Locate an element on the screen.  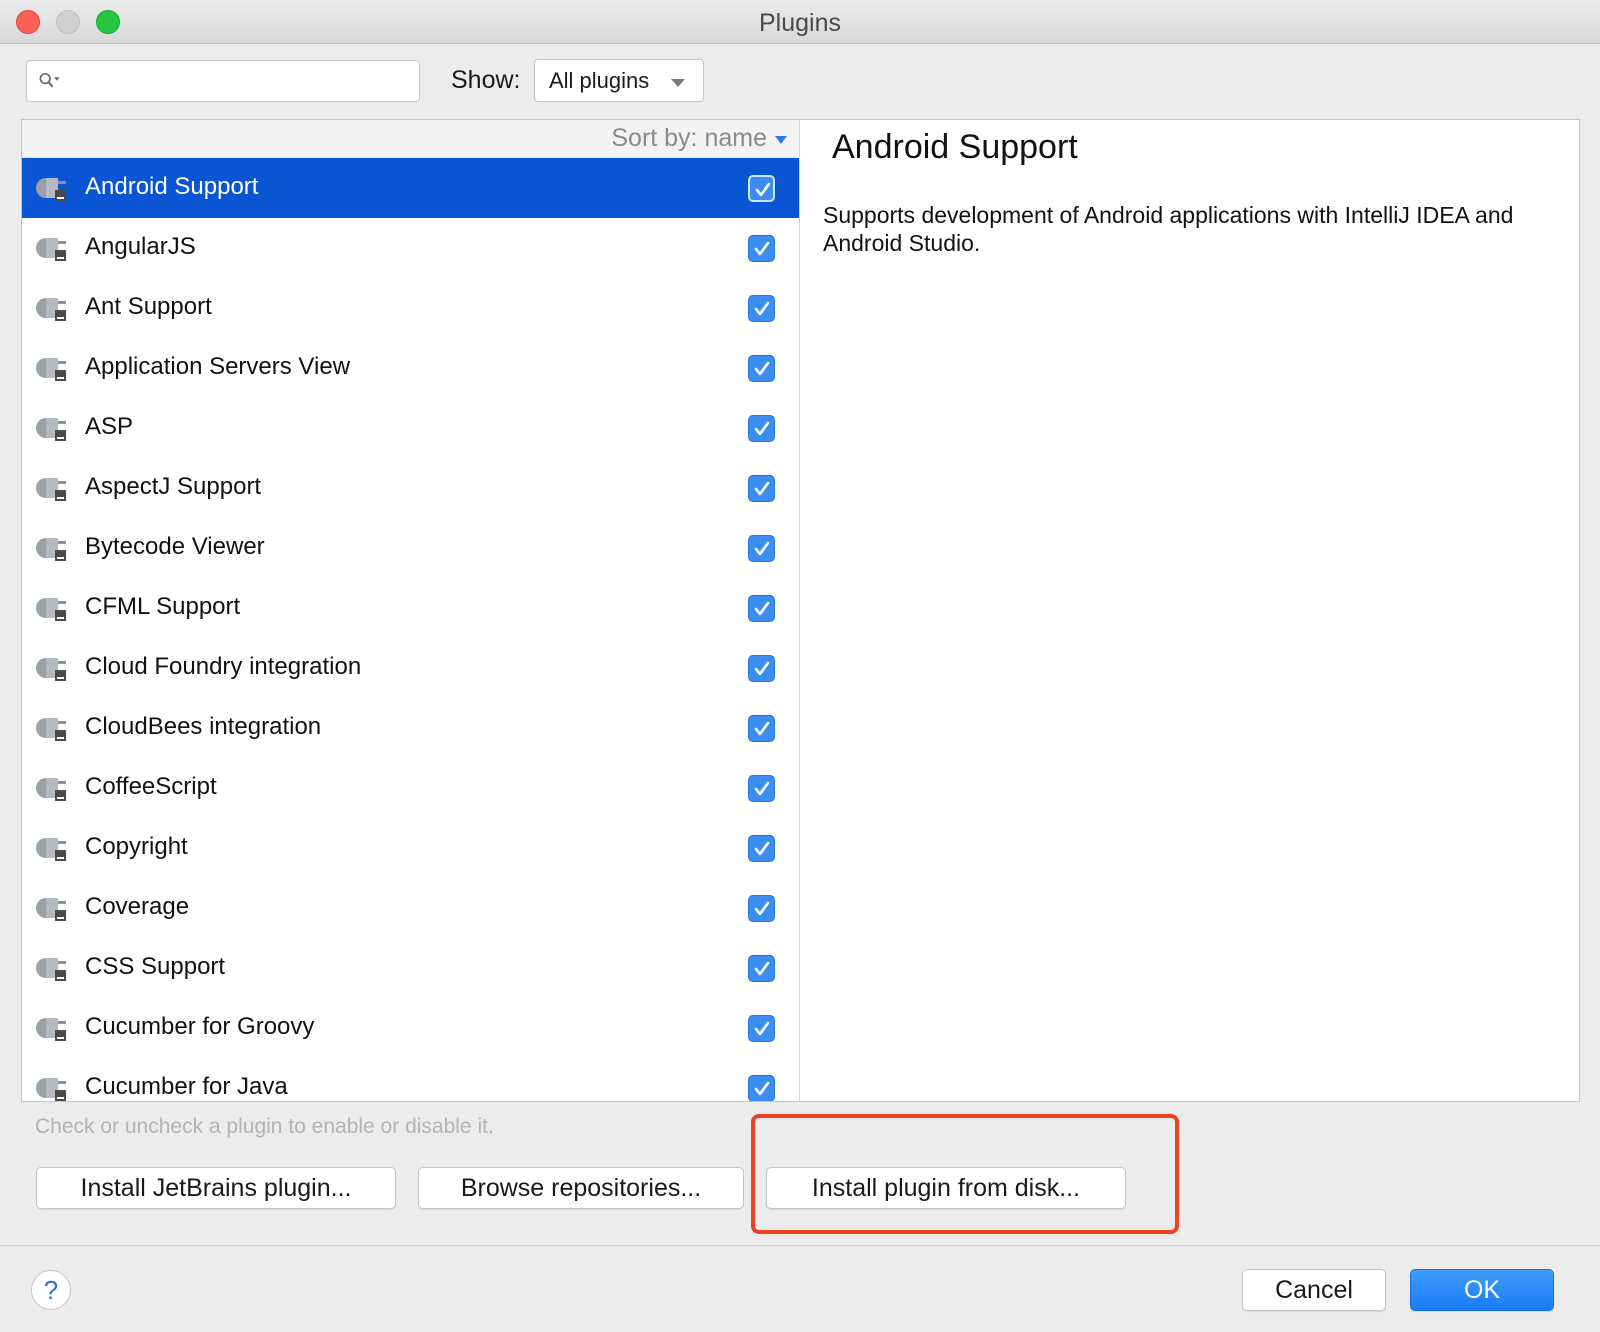
plugin-row: Coverage is located at coordinates (410, 908).